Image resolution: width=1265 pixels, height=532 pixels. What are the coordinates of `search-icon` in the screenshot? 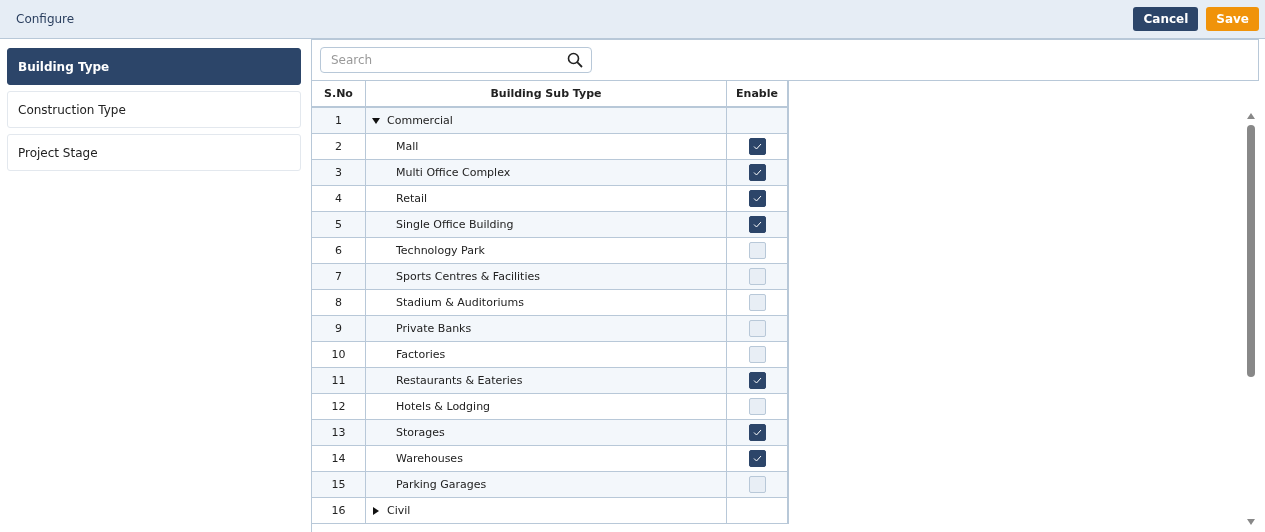 It's located at (575, 60).